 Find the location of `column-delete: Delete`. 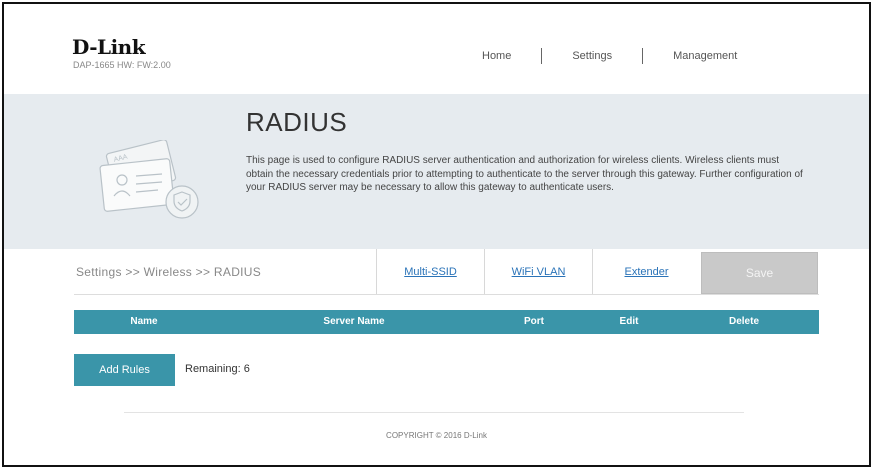

column-delete: Delete is located at coordinates (743, 321).